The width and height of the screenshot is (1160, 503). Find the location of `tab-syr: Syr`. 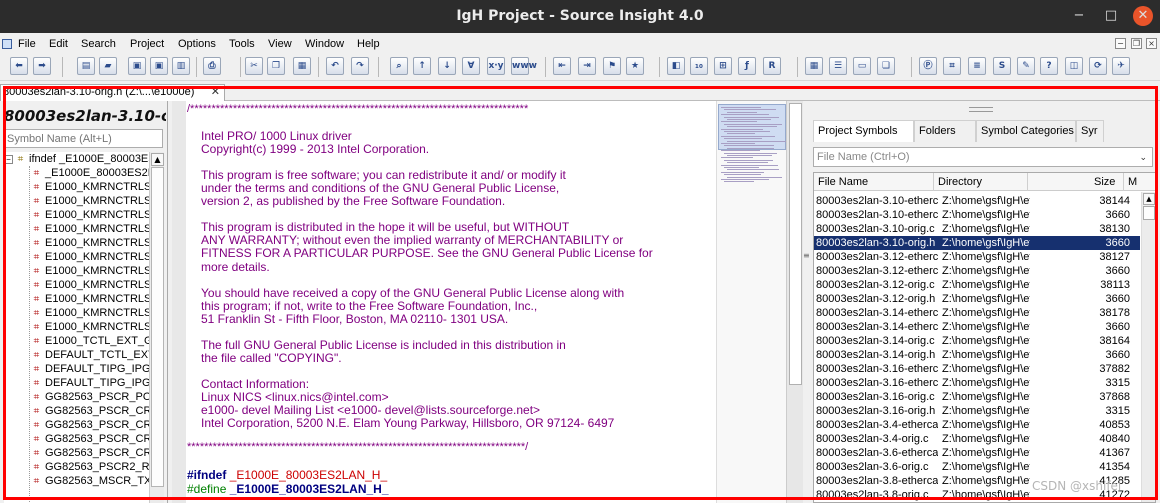

tab-syr: Syr is located at coordinates (1090, 131).